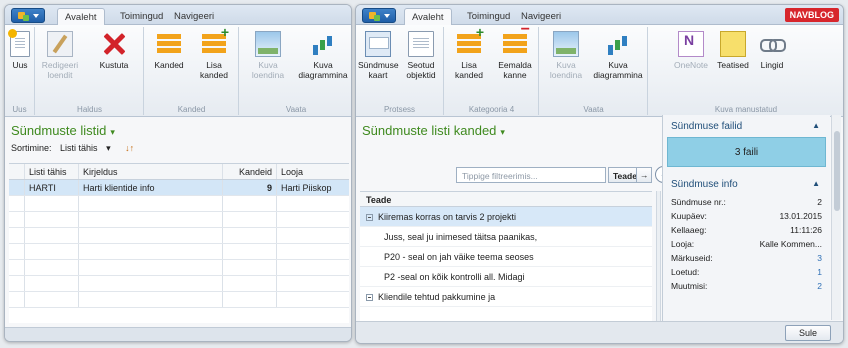 This screenshot has height=348, width=848. I want to click on info-value: 3, so click(819, 258).